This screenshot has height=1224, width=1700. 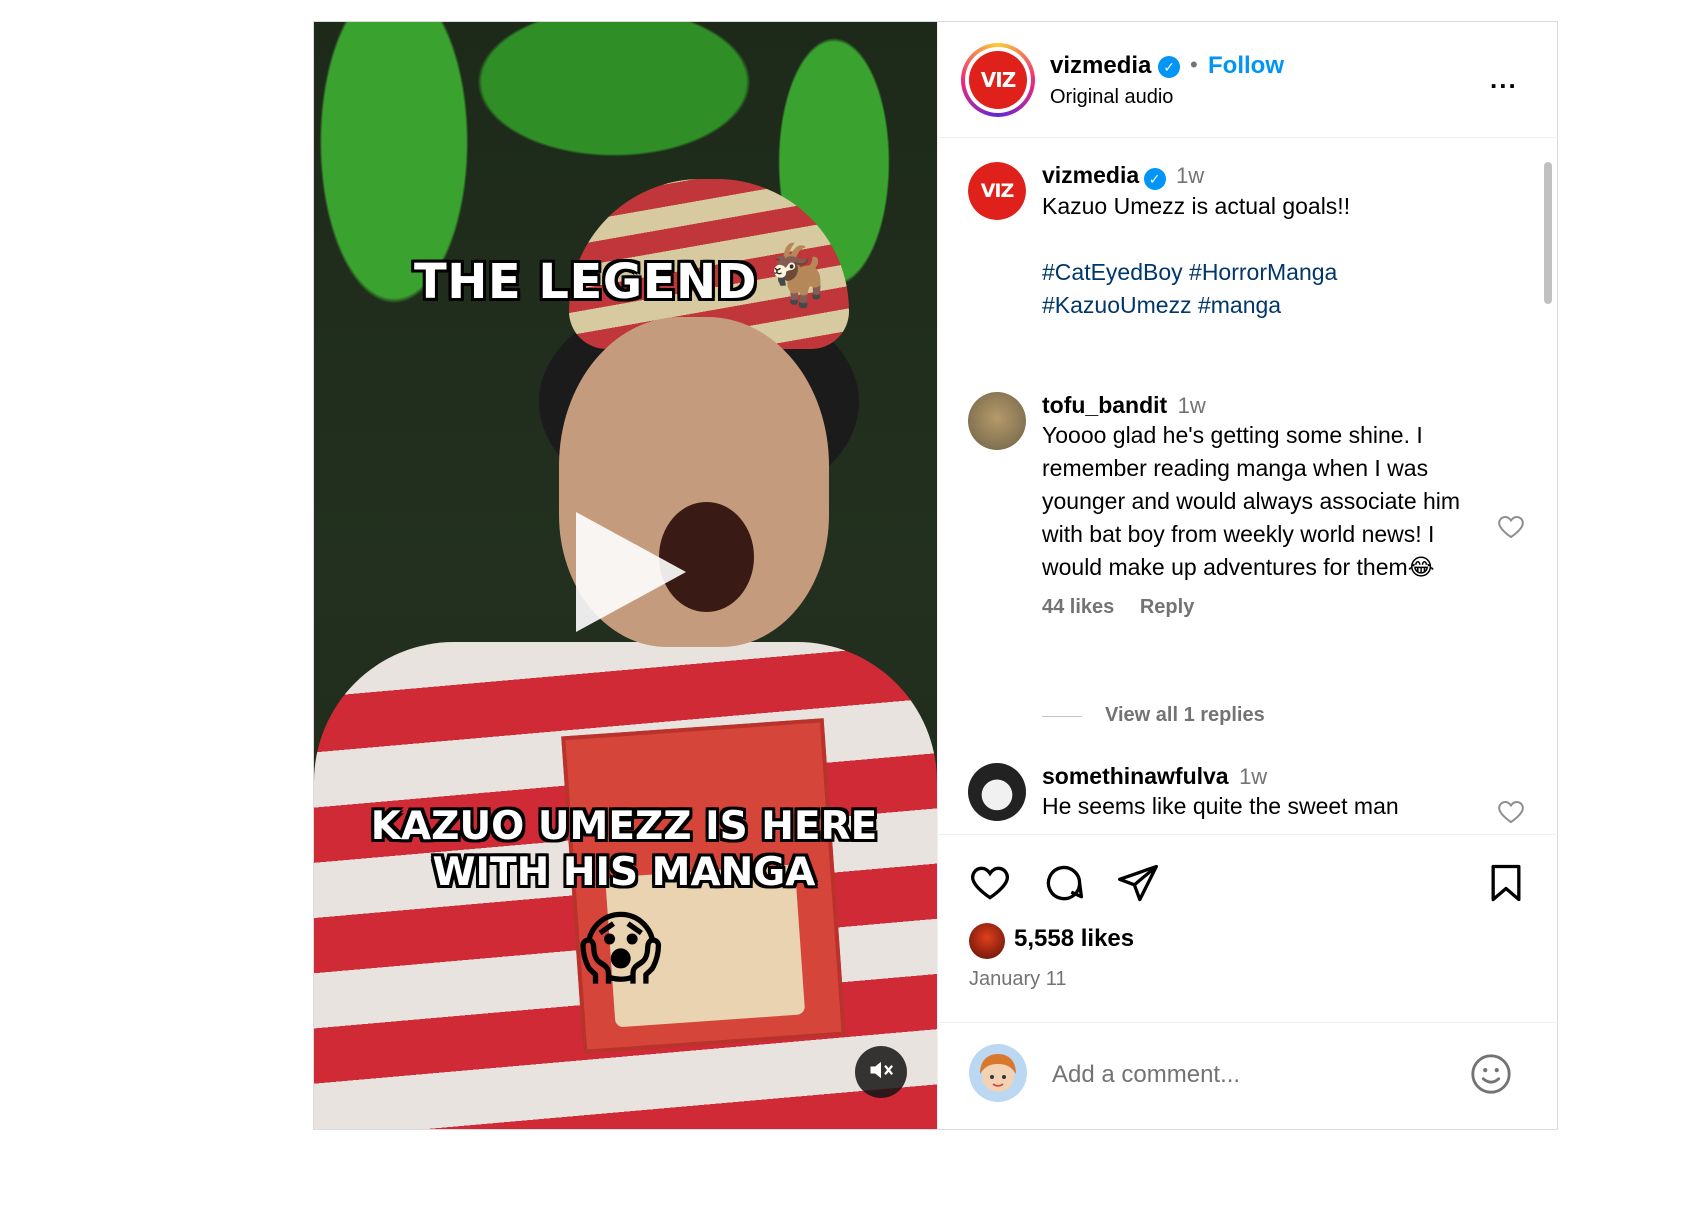 I want to click on author-username-link: vizmedia ✓, so click(x=1115, y=66).